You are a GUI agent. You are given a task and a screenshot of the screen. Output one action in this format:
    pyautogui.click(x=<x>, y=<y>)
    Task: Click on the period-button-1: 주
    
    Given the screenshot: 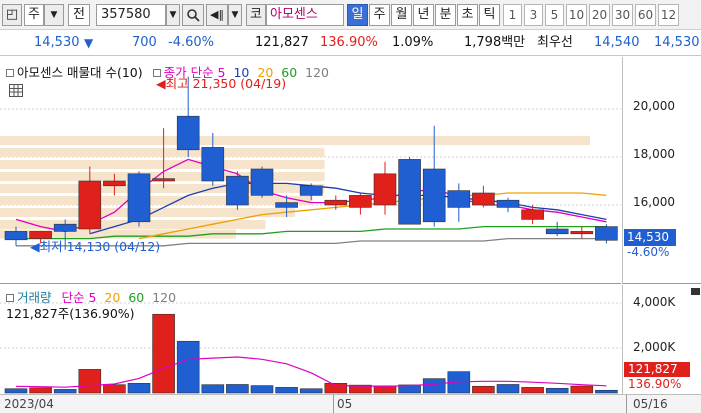 What is the action you would take?
    pyautogui.click(x=379, y=15)
    